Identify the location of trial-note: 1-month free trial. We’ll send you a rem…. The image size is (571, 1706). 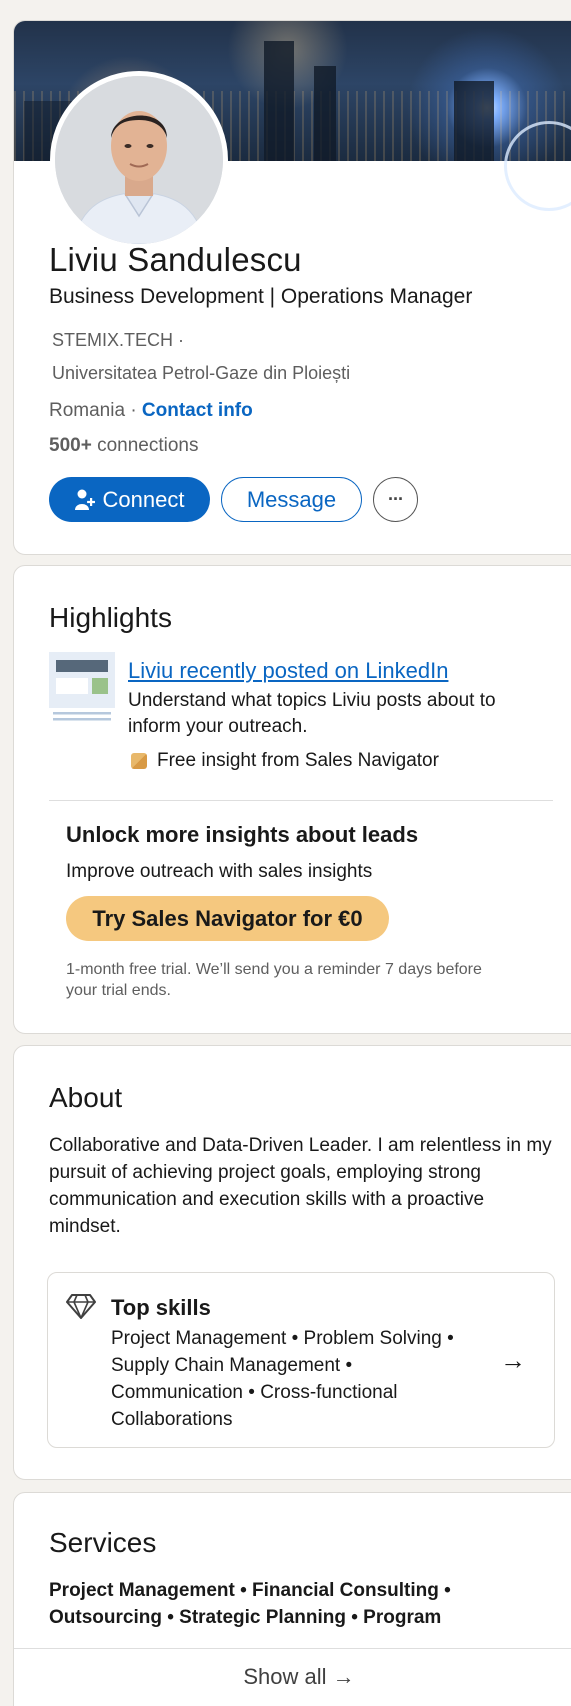
(274, 980).